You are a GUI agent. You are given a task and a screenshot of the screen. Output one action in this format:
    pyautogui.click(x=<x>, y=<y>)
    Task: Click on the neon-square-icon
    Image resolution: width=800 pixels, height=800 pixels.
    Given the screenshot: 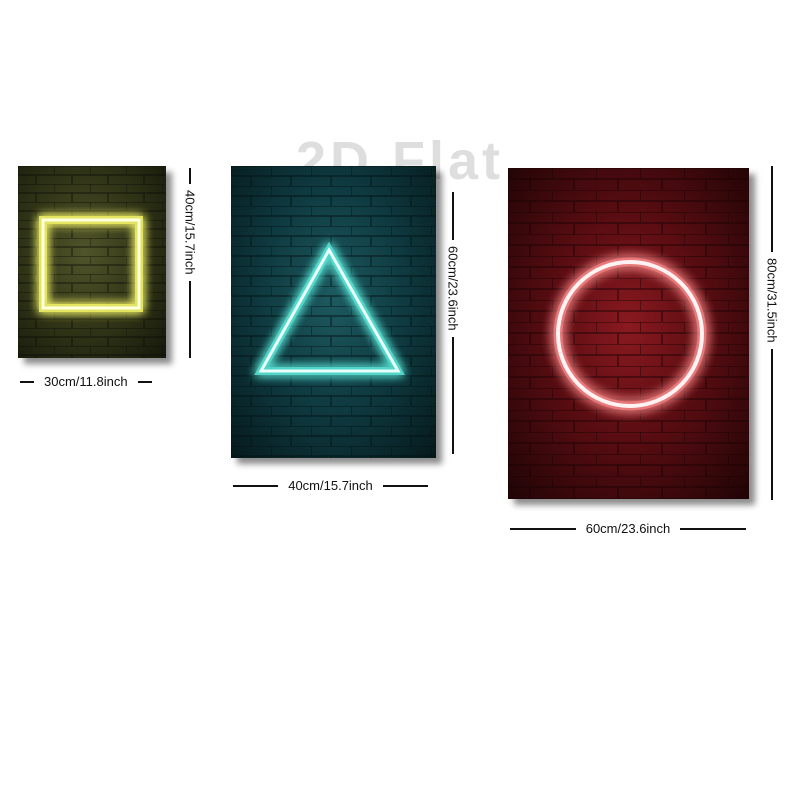 What is the action you would take?
    pyautogui.click(x=91, y=264)
    